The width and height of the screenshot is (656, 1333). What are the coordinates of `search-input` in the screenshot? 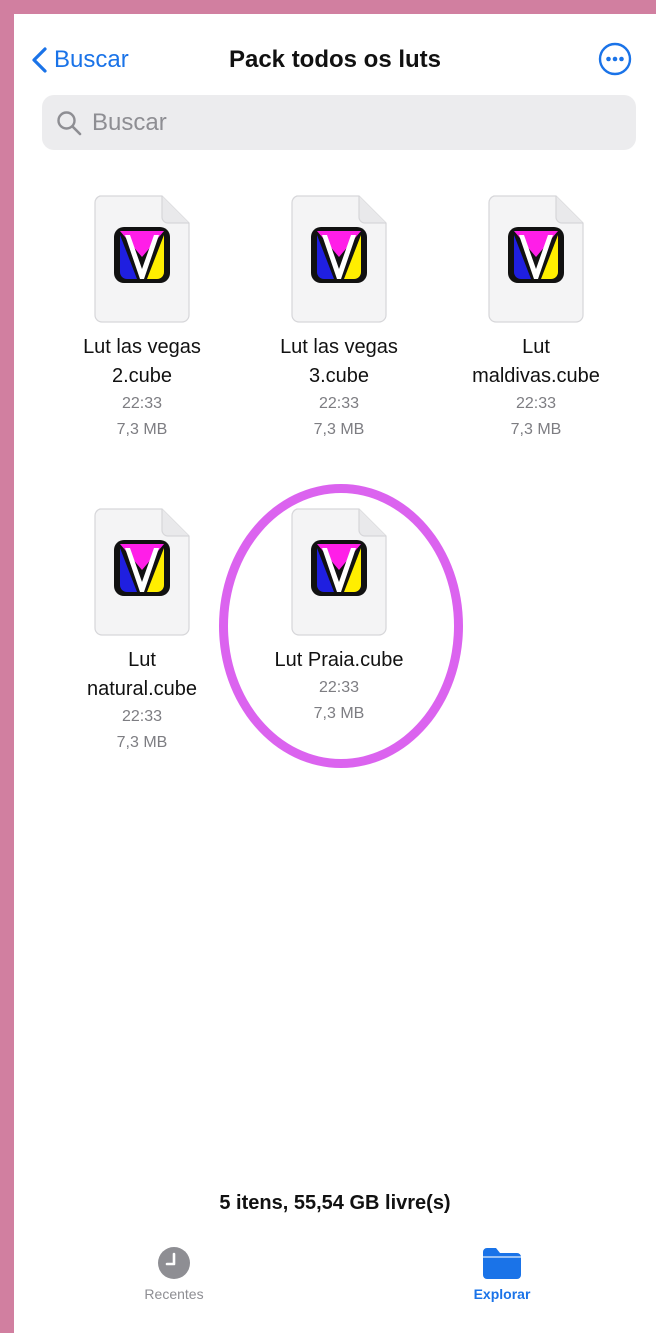 It's located at (352, 122).